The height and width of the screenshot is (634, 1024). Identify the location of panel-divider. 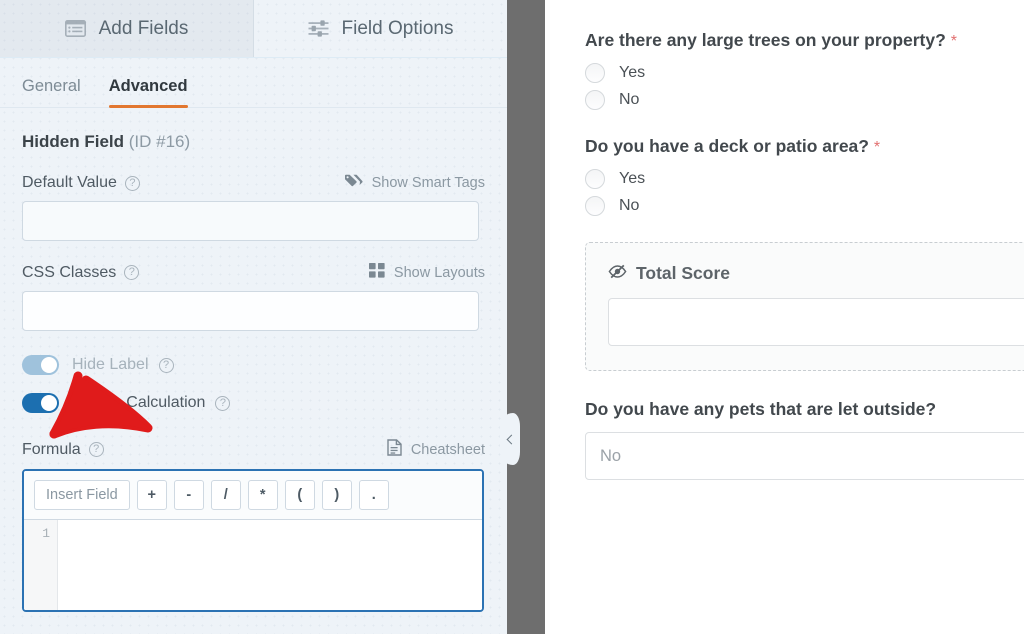
(522, 317).